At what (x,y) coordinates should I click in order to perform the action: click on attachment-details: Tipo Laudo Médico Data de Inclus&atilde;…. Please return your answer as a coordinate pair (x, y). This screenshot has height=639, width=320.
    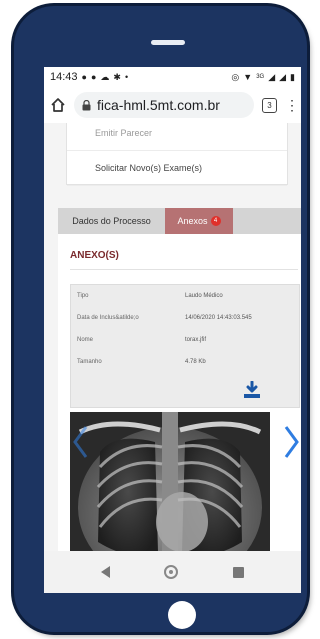
    Looking at the image, I should click on (185, 346).